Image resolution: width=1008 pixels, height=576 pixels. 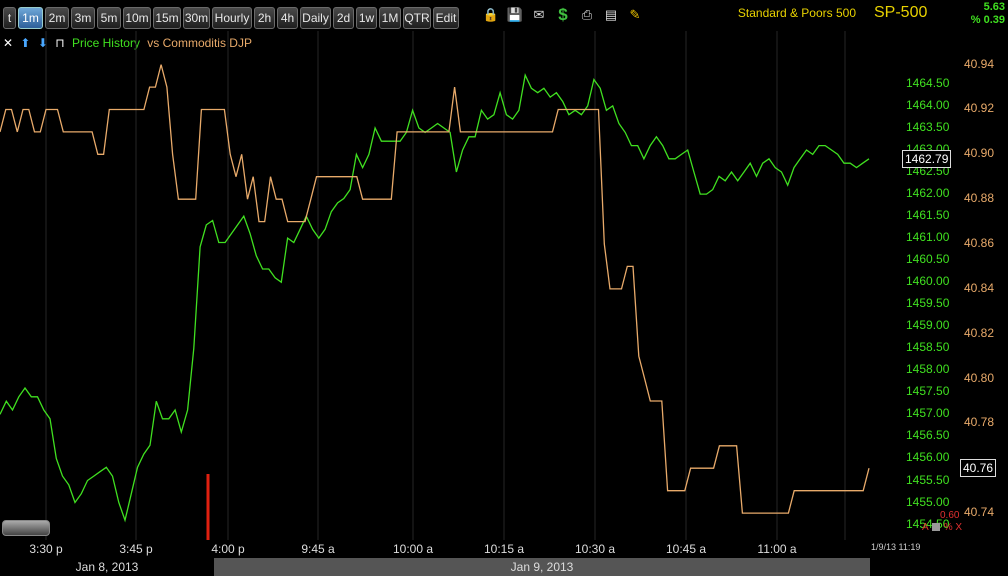 I want to click on timeframe-button-1w: 1w, so click(x=366, y=18).